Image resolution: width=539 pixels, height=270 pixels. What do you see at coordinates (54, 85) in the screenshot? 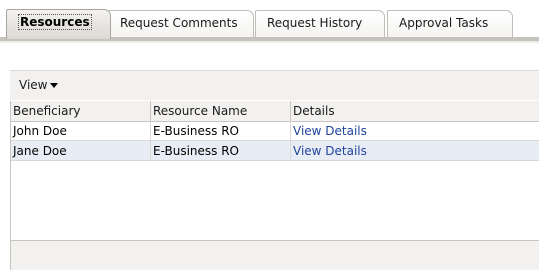
I see `chevron-down-icon` at bounding box center [54, 85].